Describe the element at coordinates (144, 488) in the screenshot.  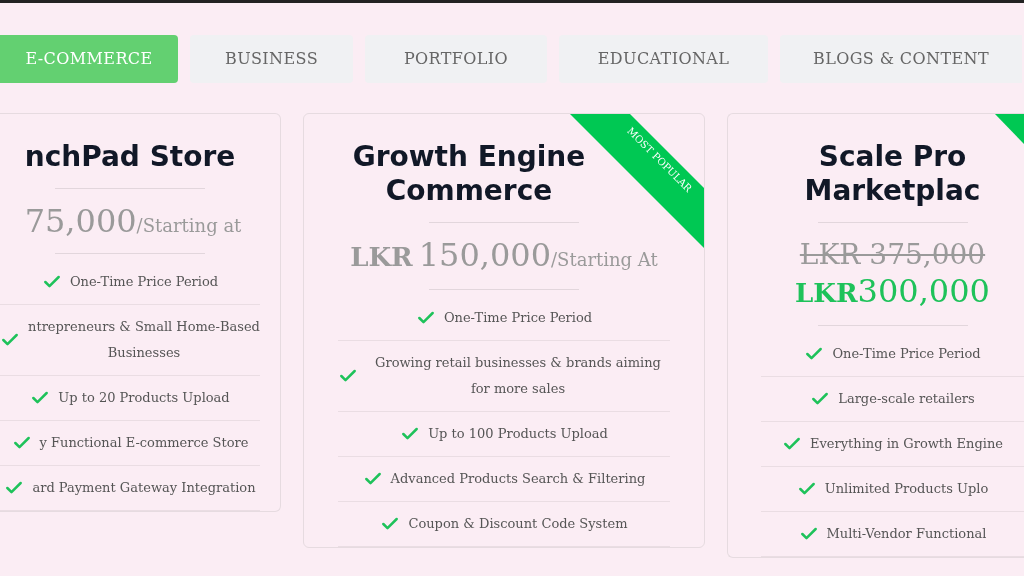
I see `feature-text: ard Payment Gateway Integration` at that location.